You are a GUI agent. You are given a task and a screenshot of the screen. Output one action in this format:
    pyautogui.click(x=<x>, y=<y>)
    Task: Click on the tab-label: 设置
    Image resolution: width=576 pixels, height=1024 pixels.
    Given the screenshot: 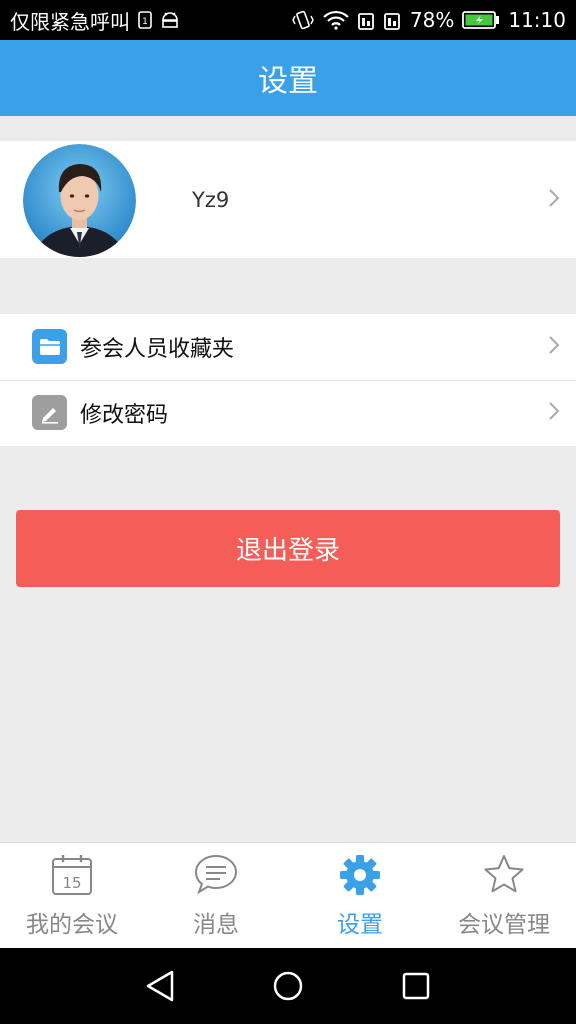 What is the action you would take?
    pyautogui.click(x=360, y=925)
    